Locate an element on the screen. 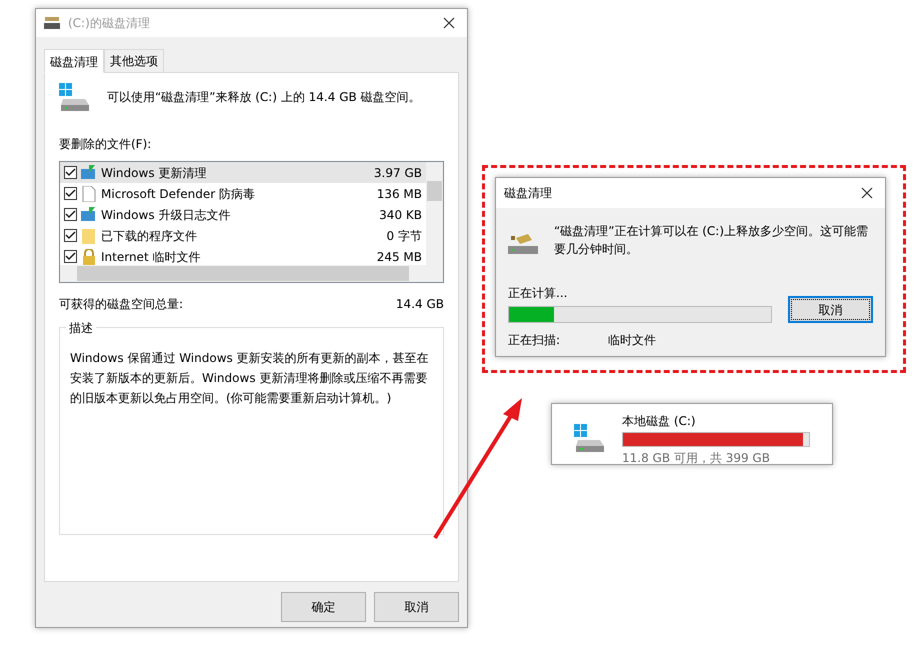 The width and height of the screenshot is (918, 647). horizontal-scrollbar is located at coordinates (251, 273).